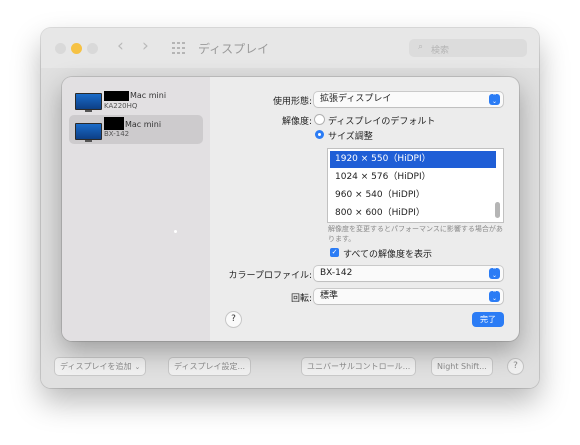 This screenshot has width=580, height=445. I want to click on resolution-option: 1920 × 550（HiDPI）, so click(413, 159).